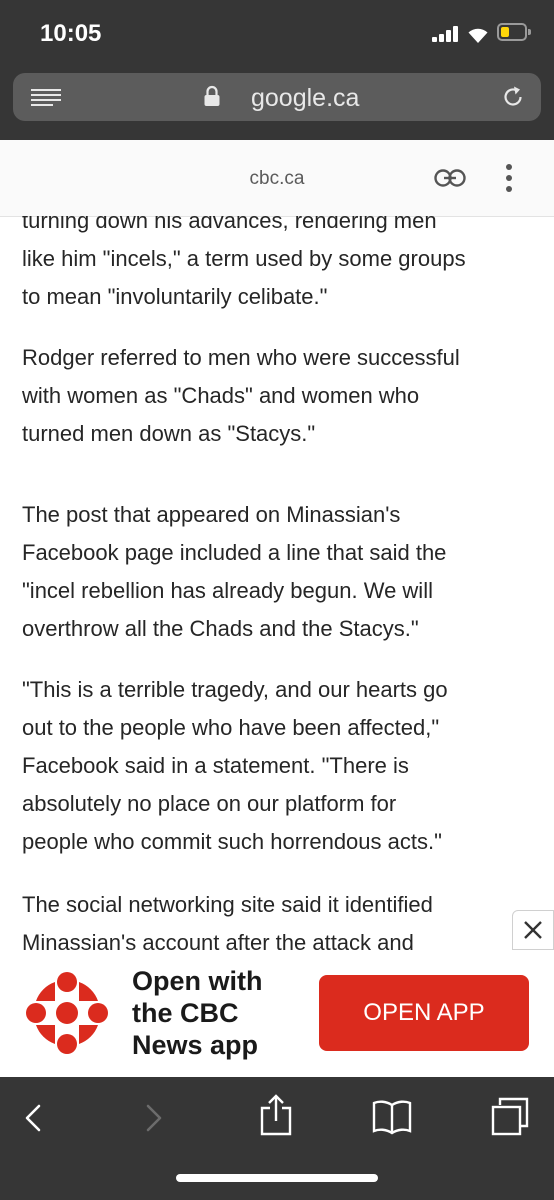 This screenshot has width=554, height=1200. Describe the element at coordinates (67, 1013) in the screenshot. I see `cbc-logo-icon` at that location.